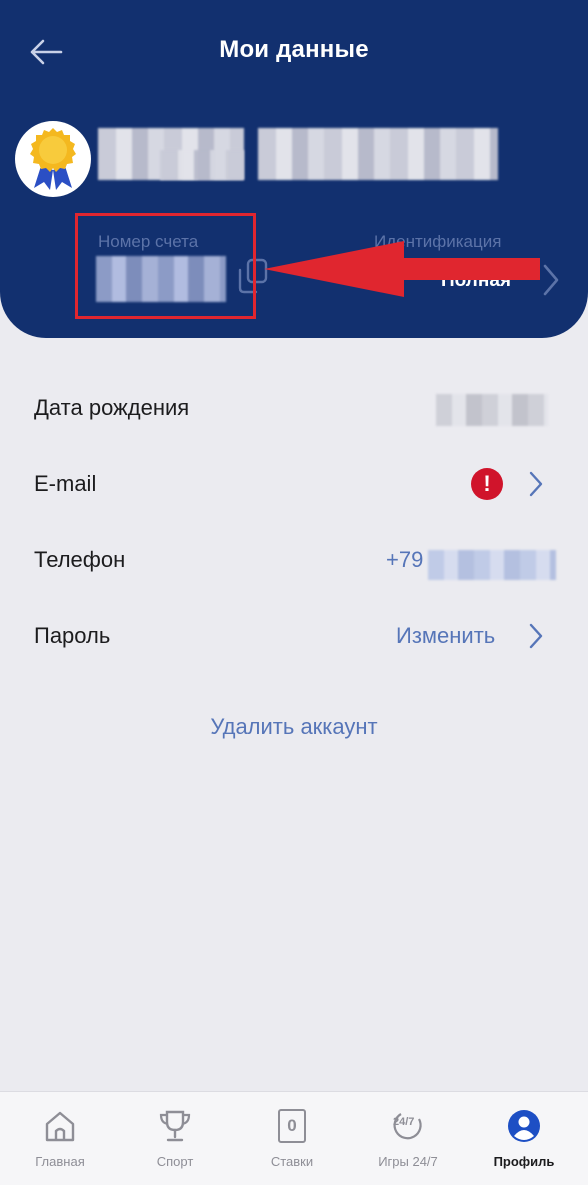 This screenshot has width=588, height=1185. I want to click on delete-account-link: Удалить аккаунт, so click(294, 727).